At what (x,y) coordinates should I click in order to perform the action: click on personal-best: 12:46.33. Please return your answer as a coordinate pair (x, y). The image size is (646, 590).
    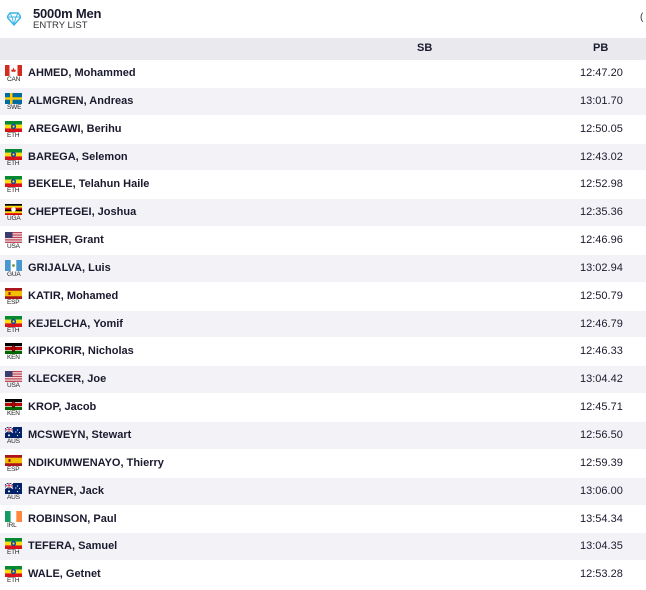
    Looking at the image, I should click on (601, 351).